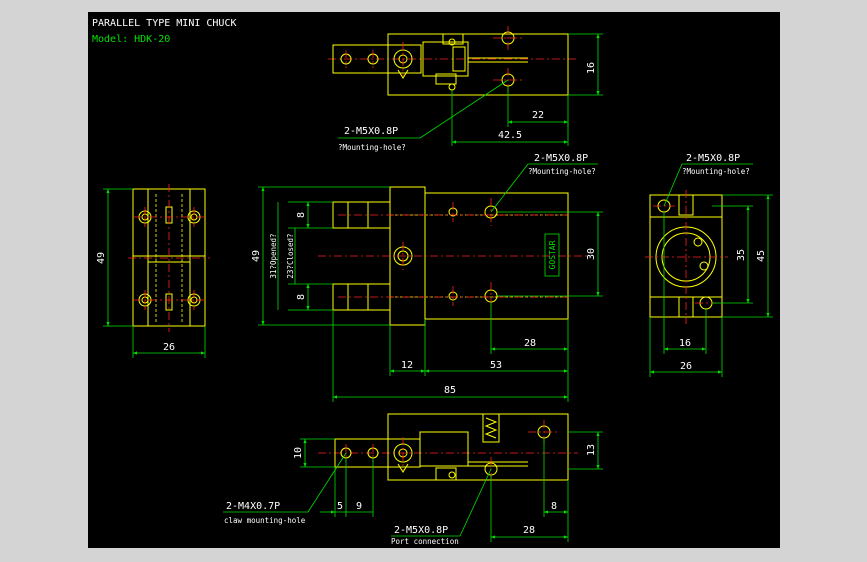 The height and width of the screenshot is (562, 867). Describe the element at coordinates (290, 255) in the screenshot. I see `front-dim-closed: 23?Closed?` at that location.